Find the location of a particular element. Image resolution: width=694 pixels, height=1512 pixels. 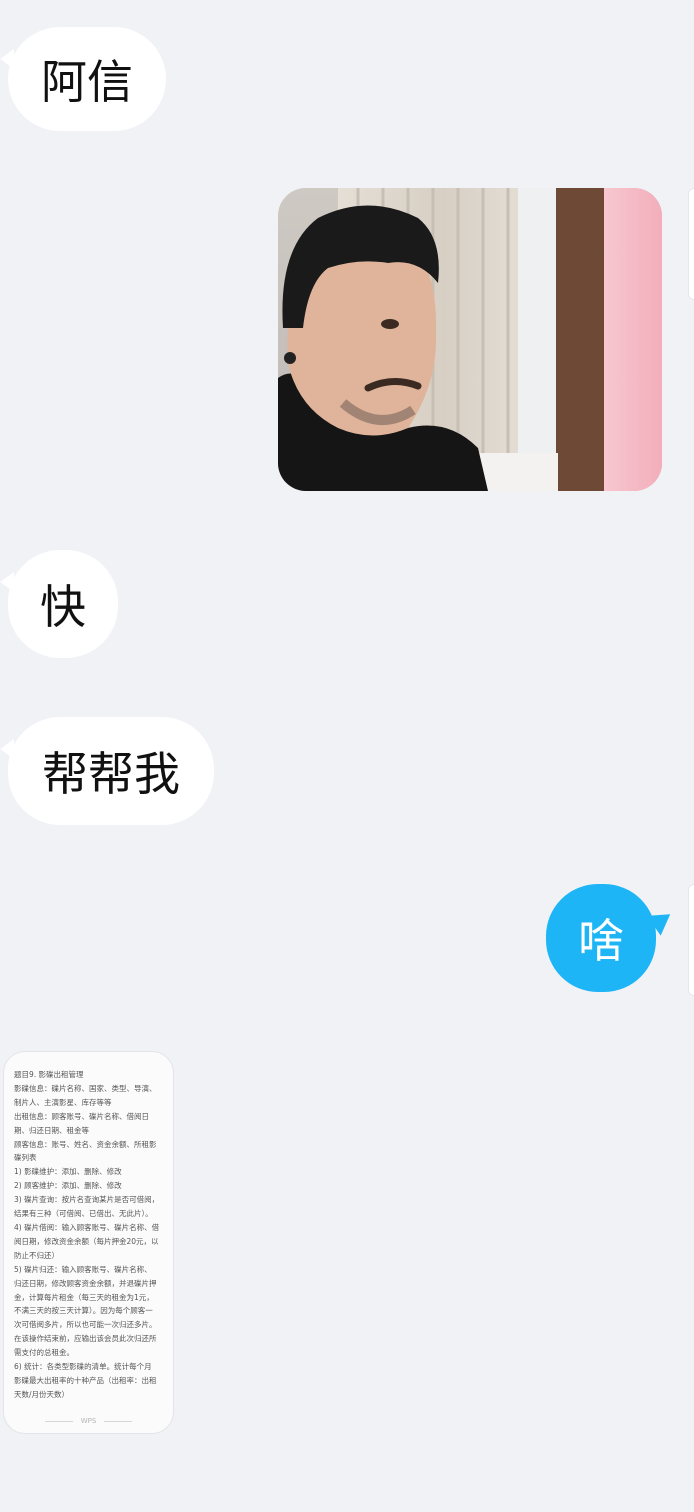

document-line: 3) 碟片查询：按片名查询某片是否可借阅， is located at coordinates (87, 1200).